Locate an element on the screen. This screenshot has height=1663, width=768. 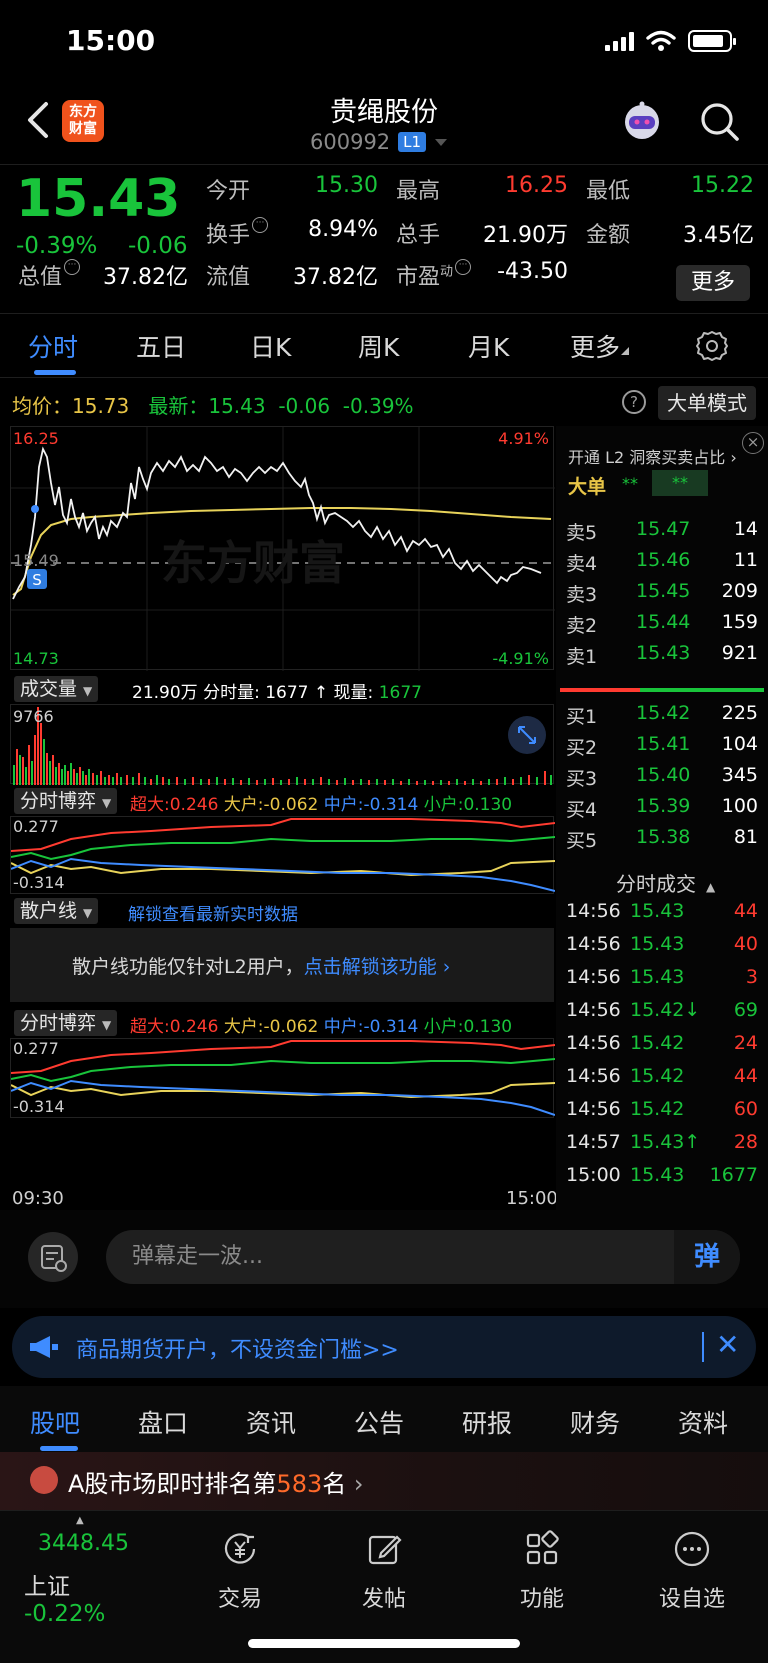
chevron-up-icon: ▲ is located at coordinates (80, 1520).